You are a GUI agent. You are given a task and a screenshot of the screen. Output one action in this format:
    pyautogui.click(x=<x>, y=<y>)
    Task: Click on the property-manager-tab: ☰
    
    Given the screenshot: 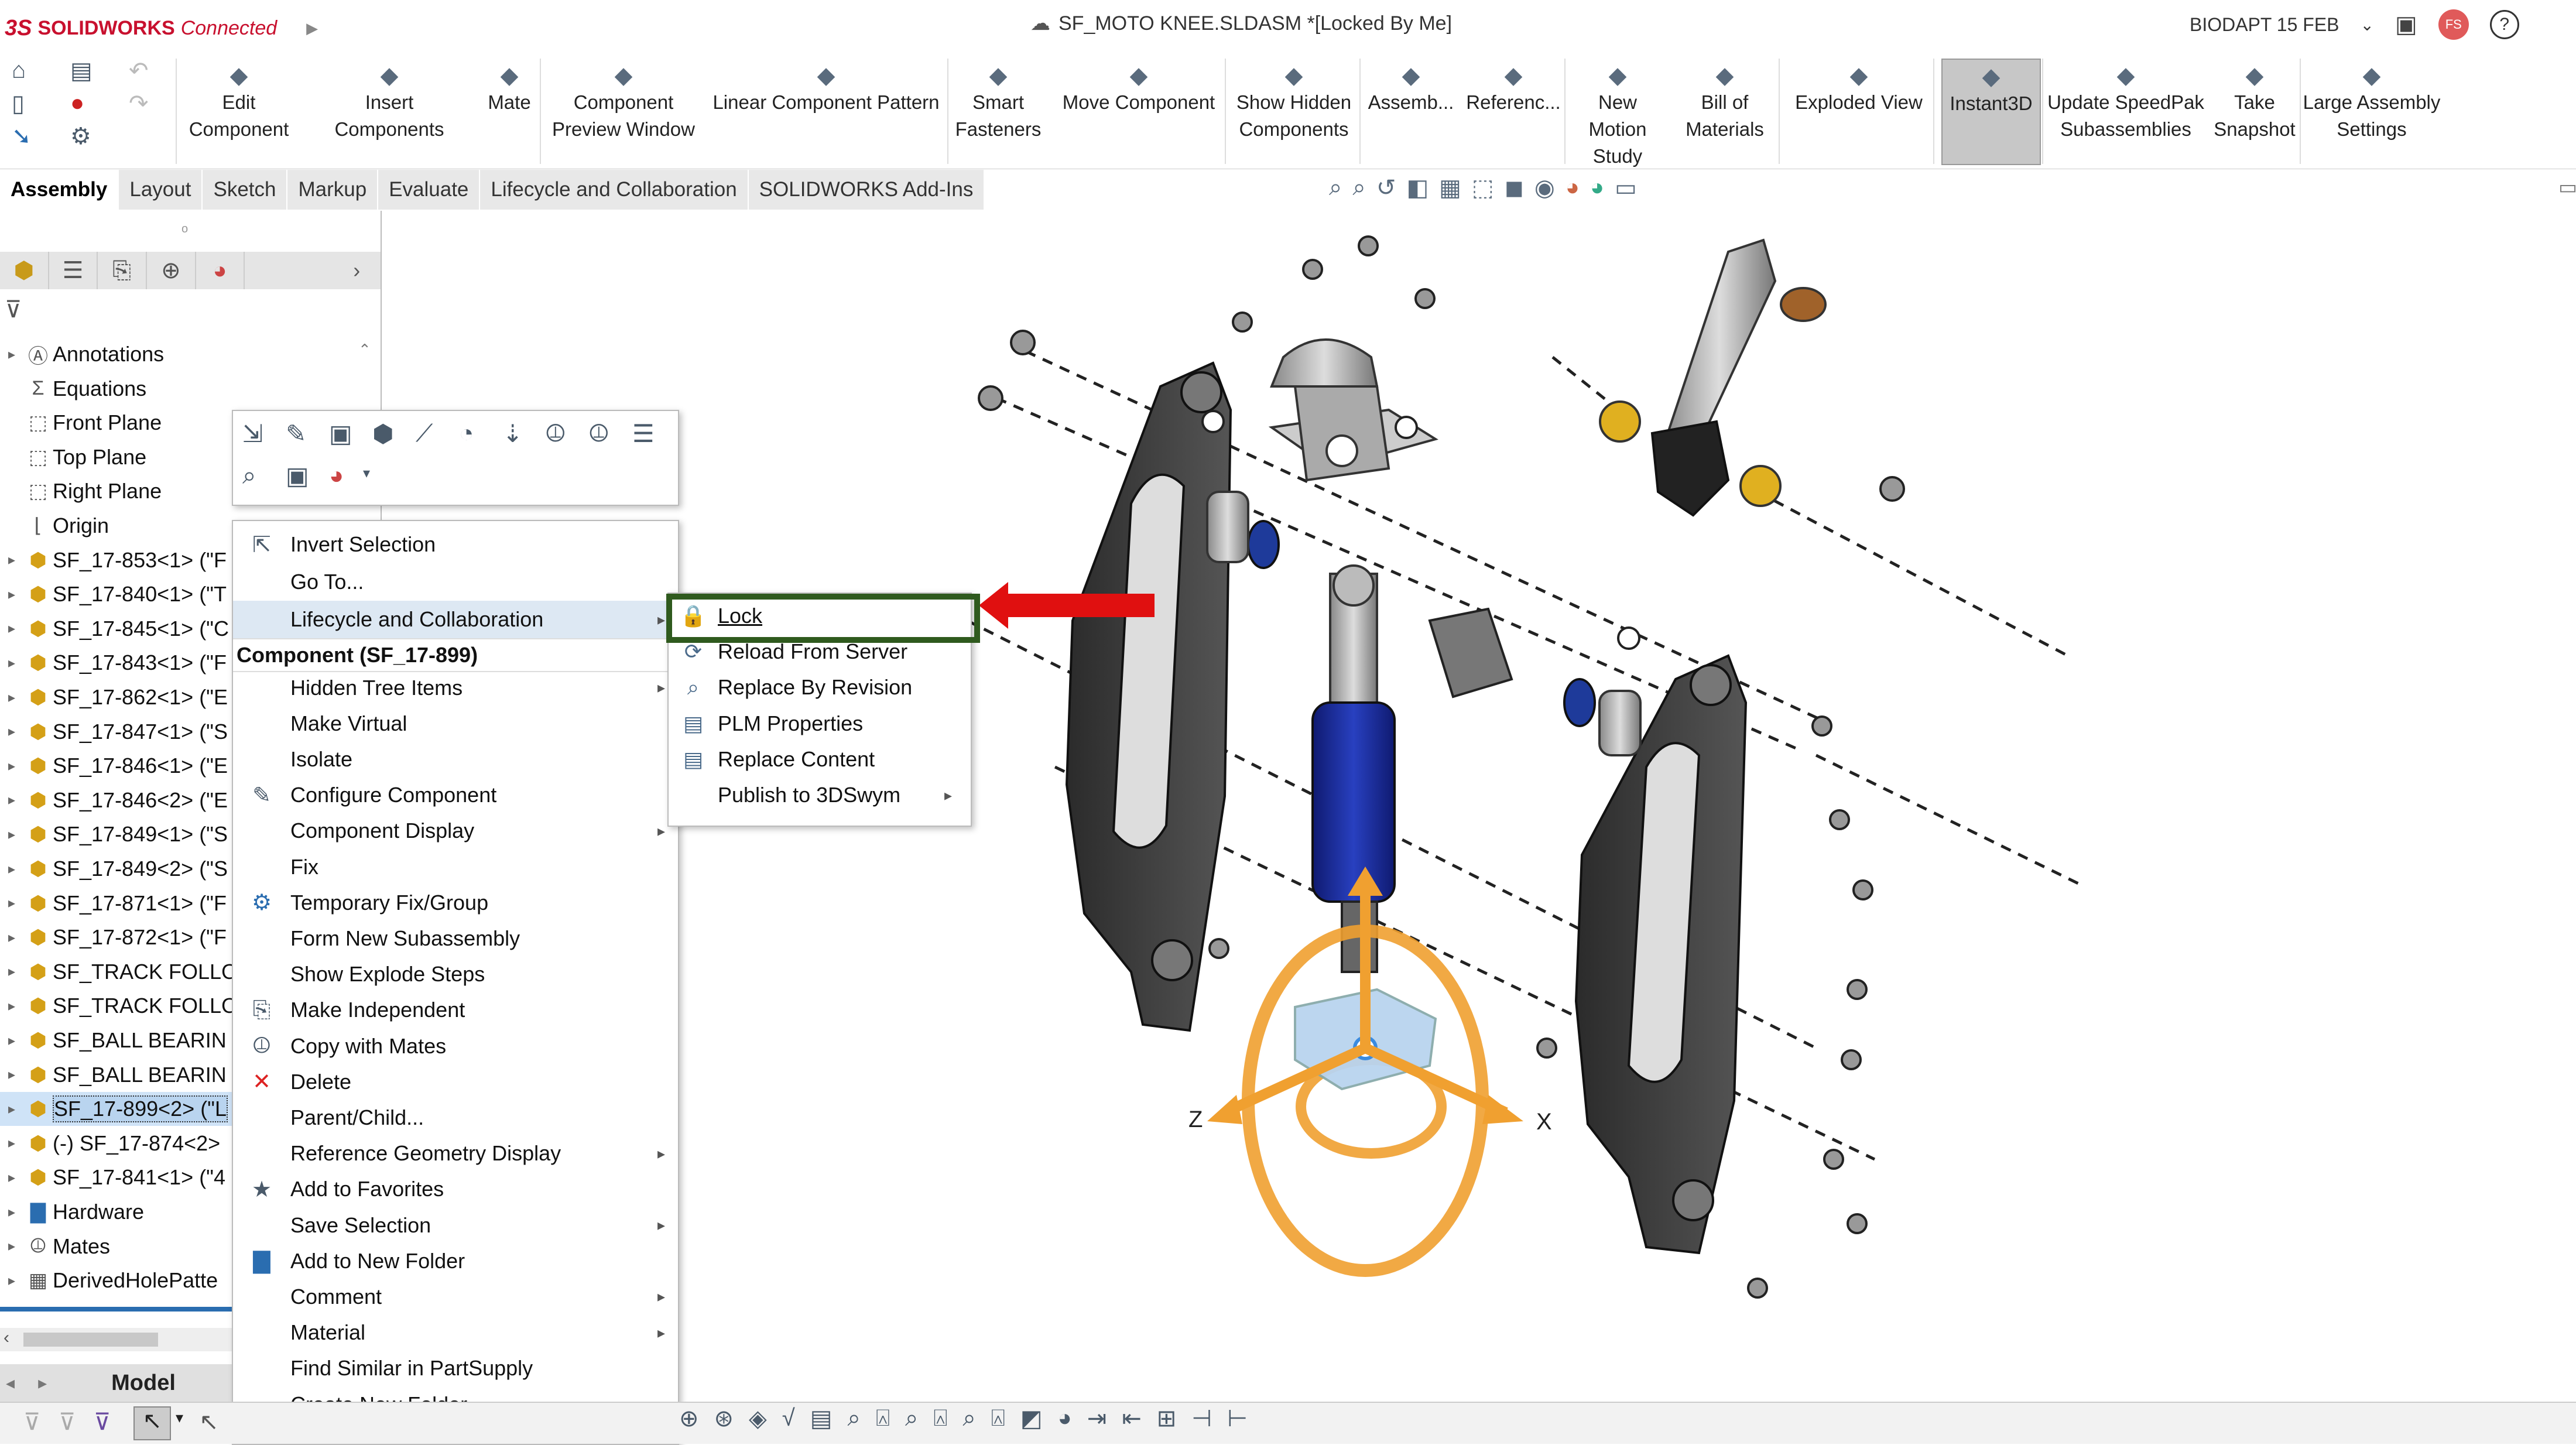 What is the action you would take?
    pyautogui.click(x=73, y=270)
    